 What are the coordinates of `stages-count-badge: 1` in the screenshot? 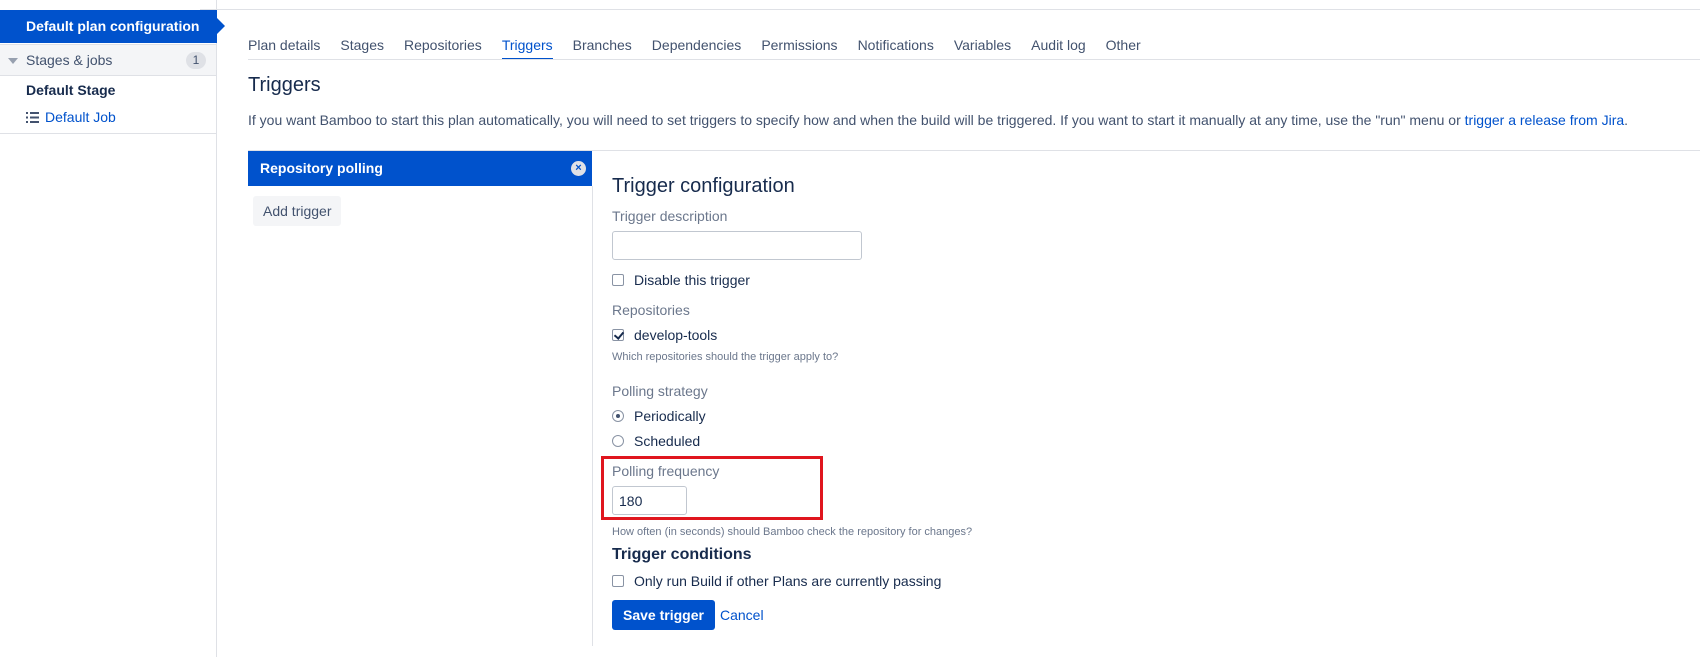 It's located at (196, 60).